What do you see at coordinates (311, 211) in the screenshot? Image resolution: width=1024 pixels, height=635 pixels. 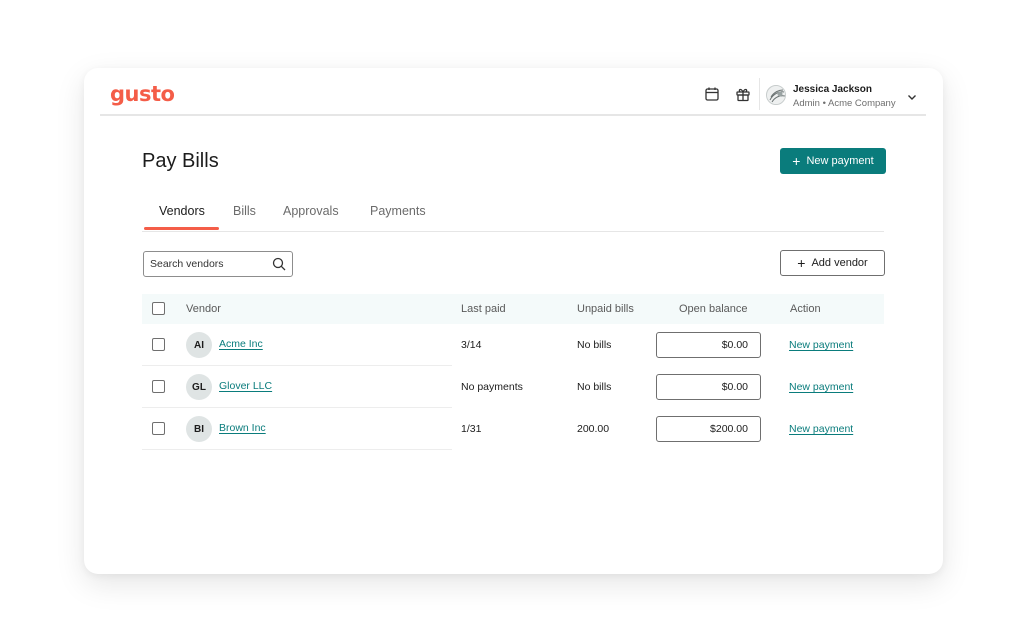 I see `tab-approvals: Approvals` at bounding box center [311, 211].